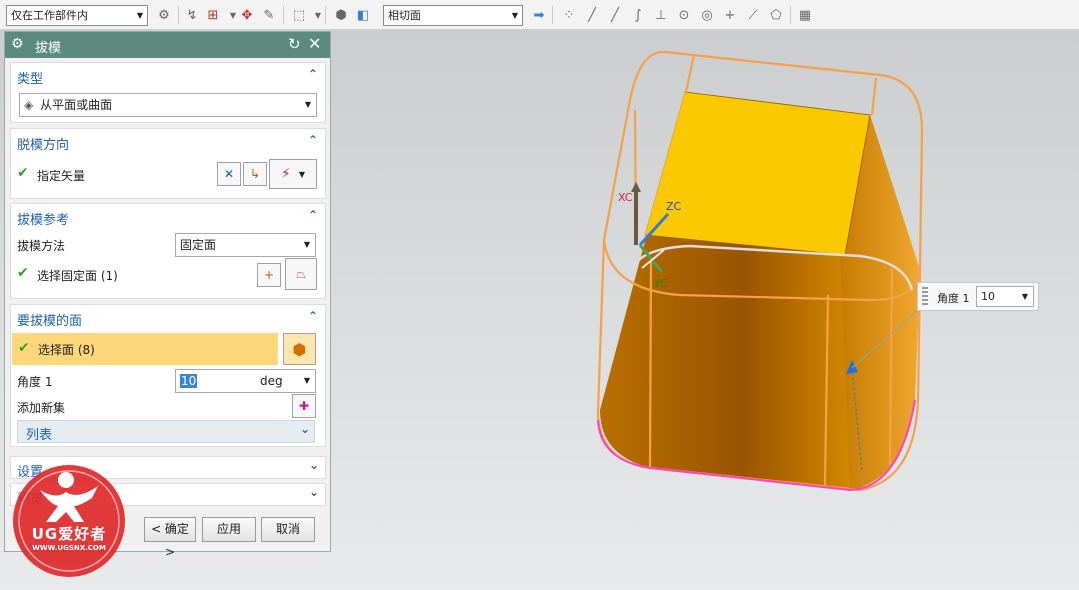 The width and height of the screenshot is (1079, 590). I want to click on add-point-icon: ⊞, so click(213, 15).